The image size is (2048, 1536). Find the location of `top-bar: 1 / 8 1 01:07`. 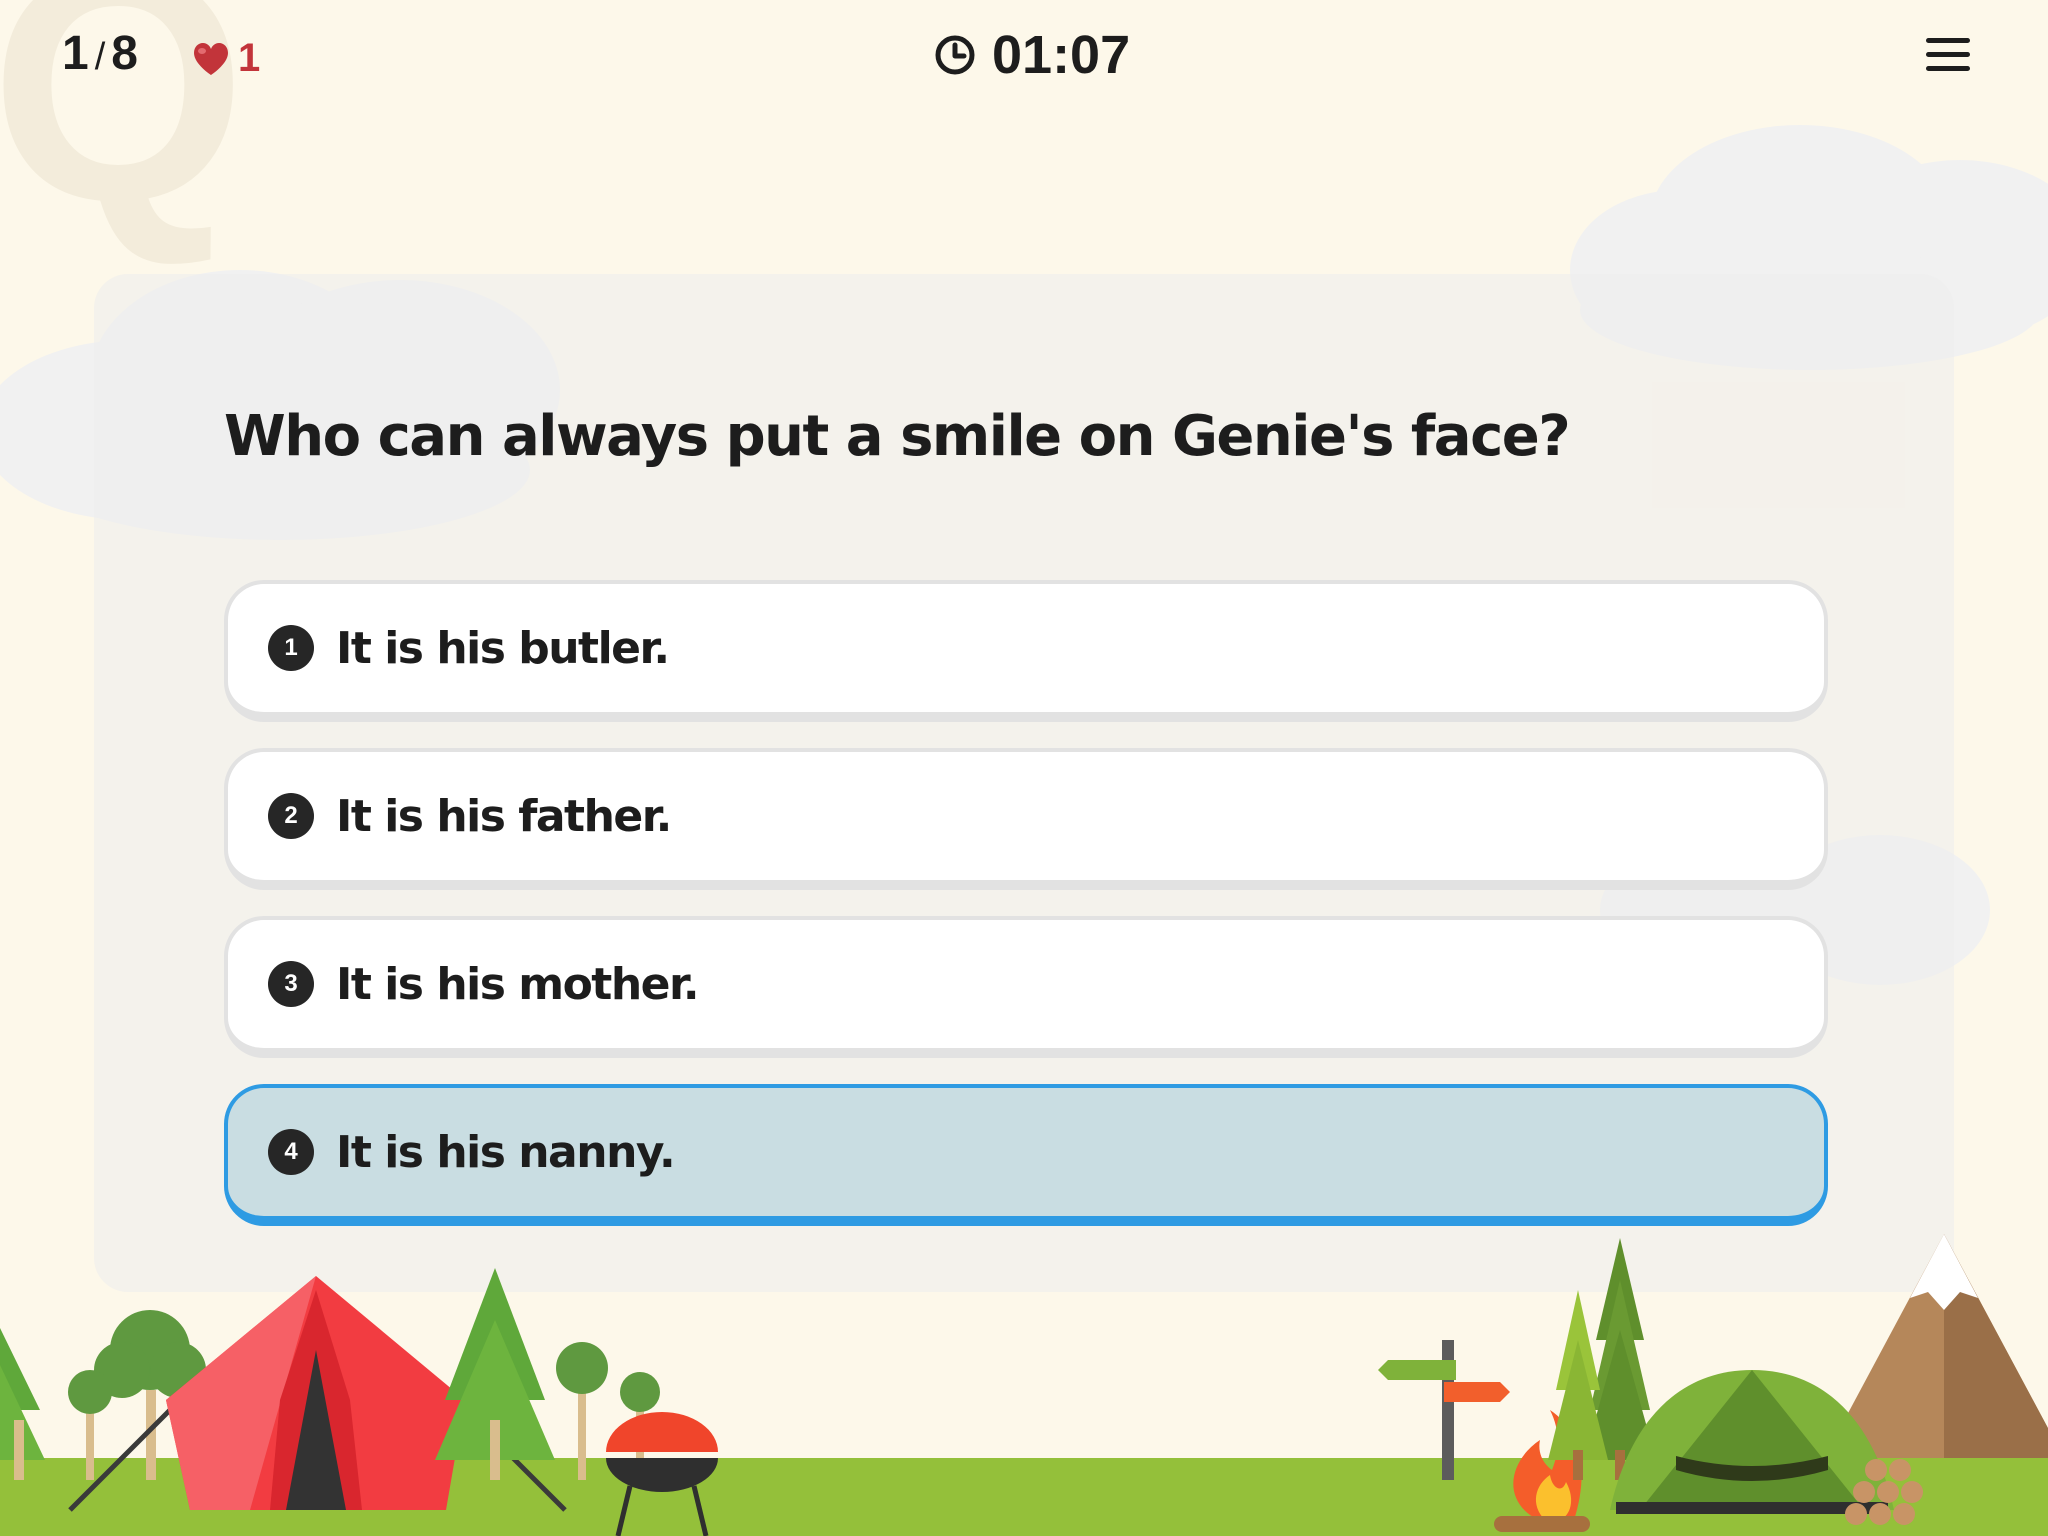

top-bar: 1 / 8 1 01:07 is located at coordinates (1024, 60).